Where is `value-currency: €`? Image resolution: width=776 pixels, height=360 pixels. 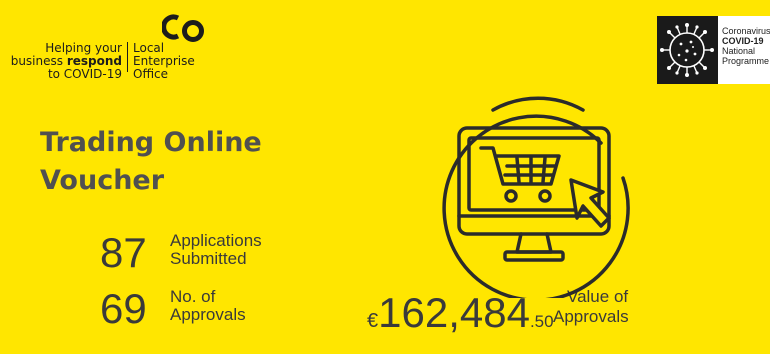
value-currency: € is located at coordinates (373, 321).